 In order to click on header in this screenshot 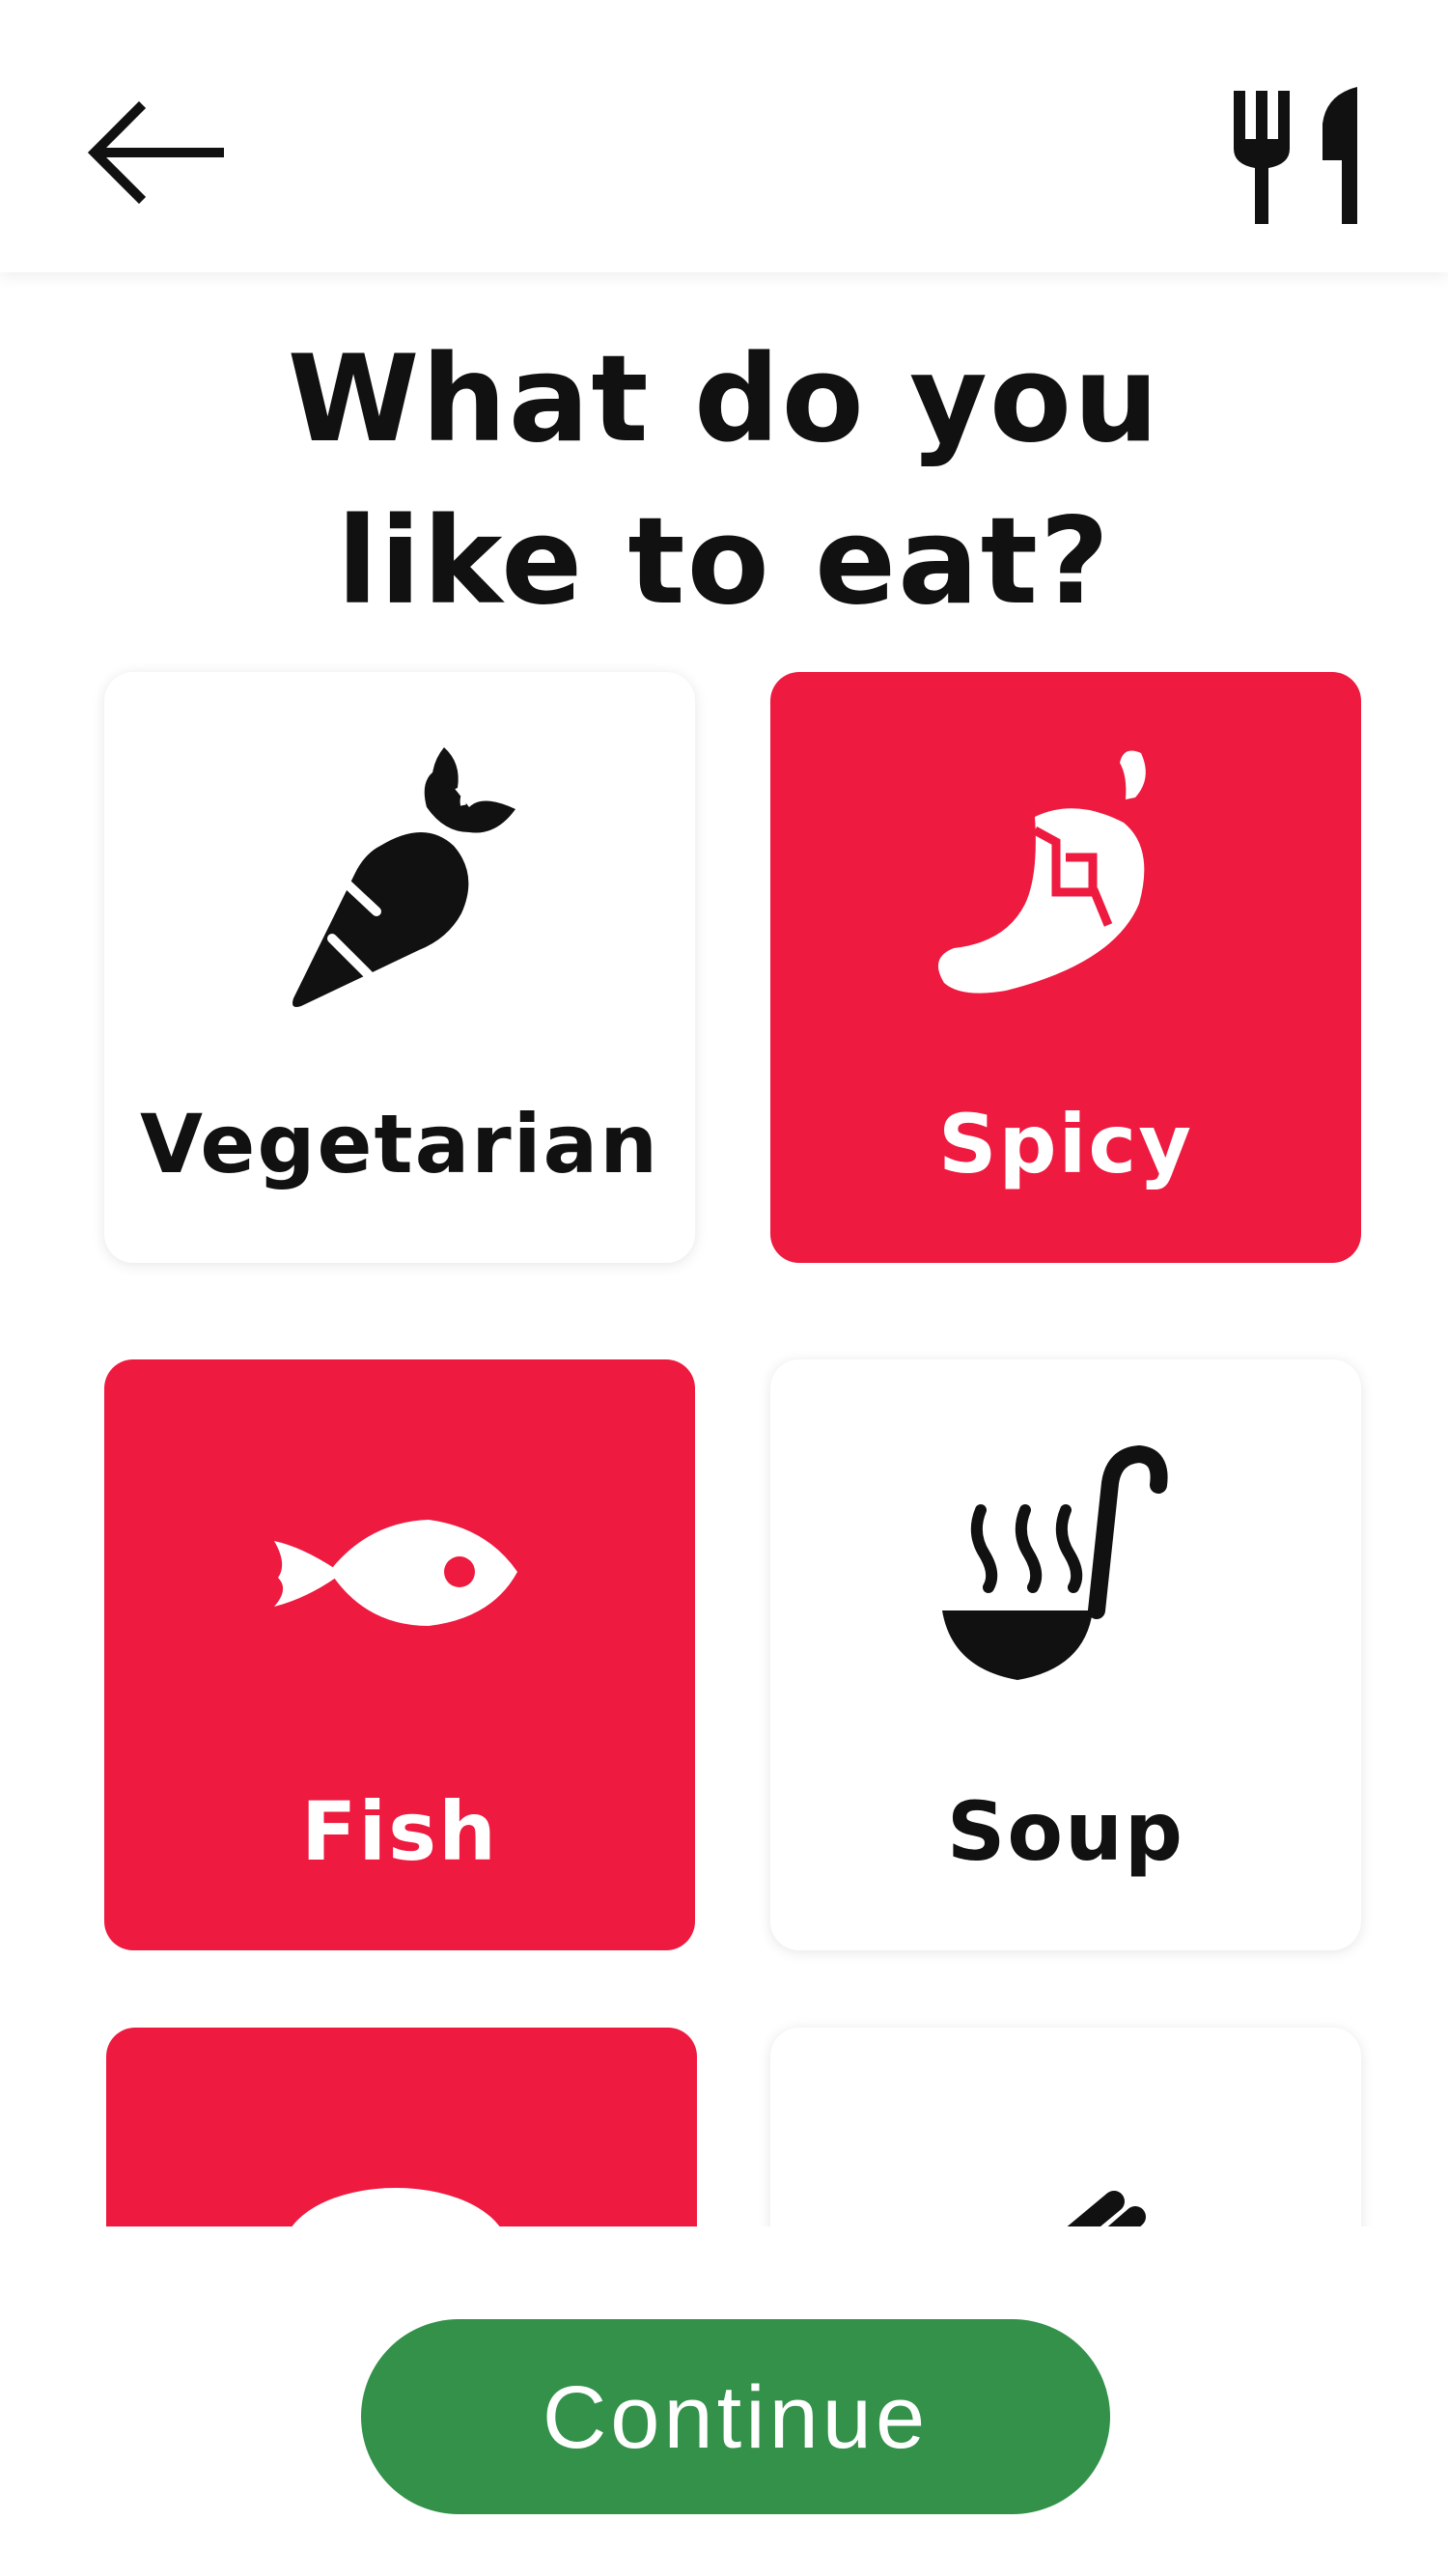, I will do `click(724, 136)`.